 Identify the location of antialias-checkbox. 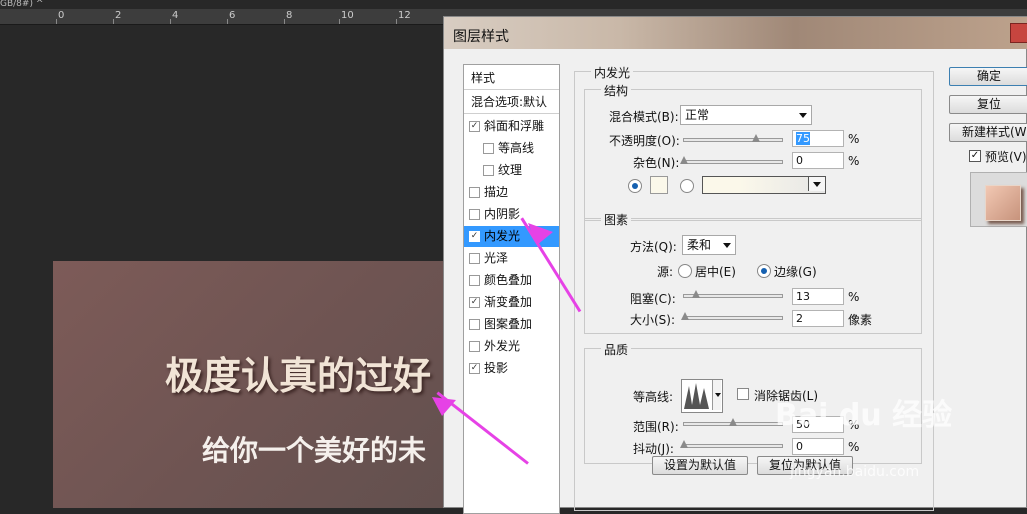
(743, 394).